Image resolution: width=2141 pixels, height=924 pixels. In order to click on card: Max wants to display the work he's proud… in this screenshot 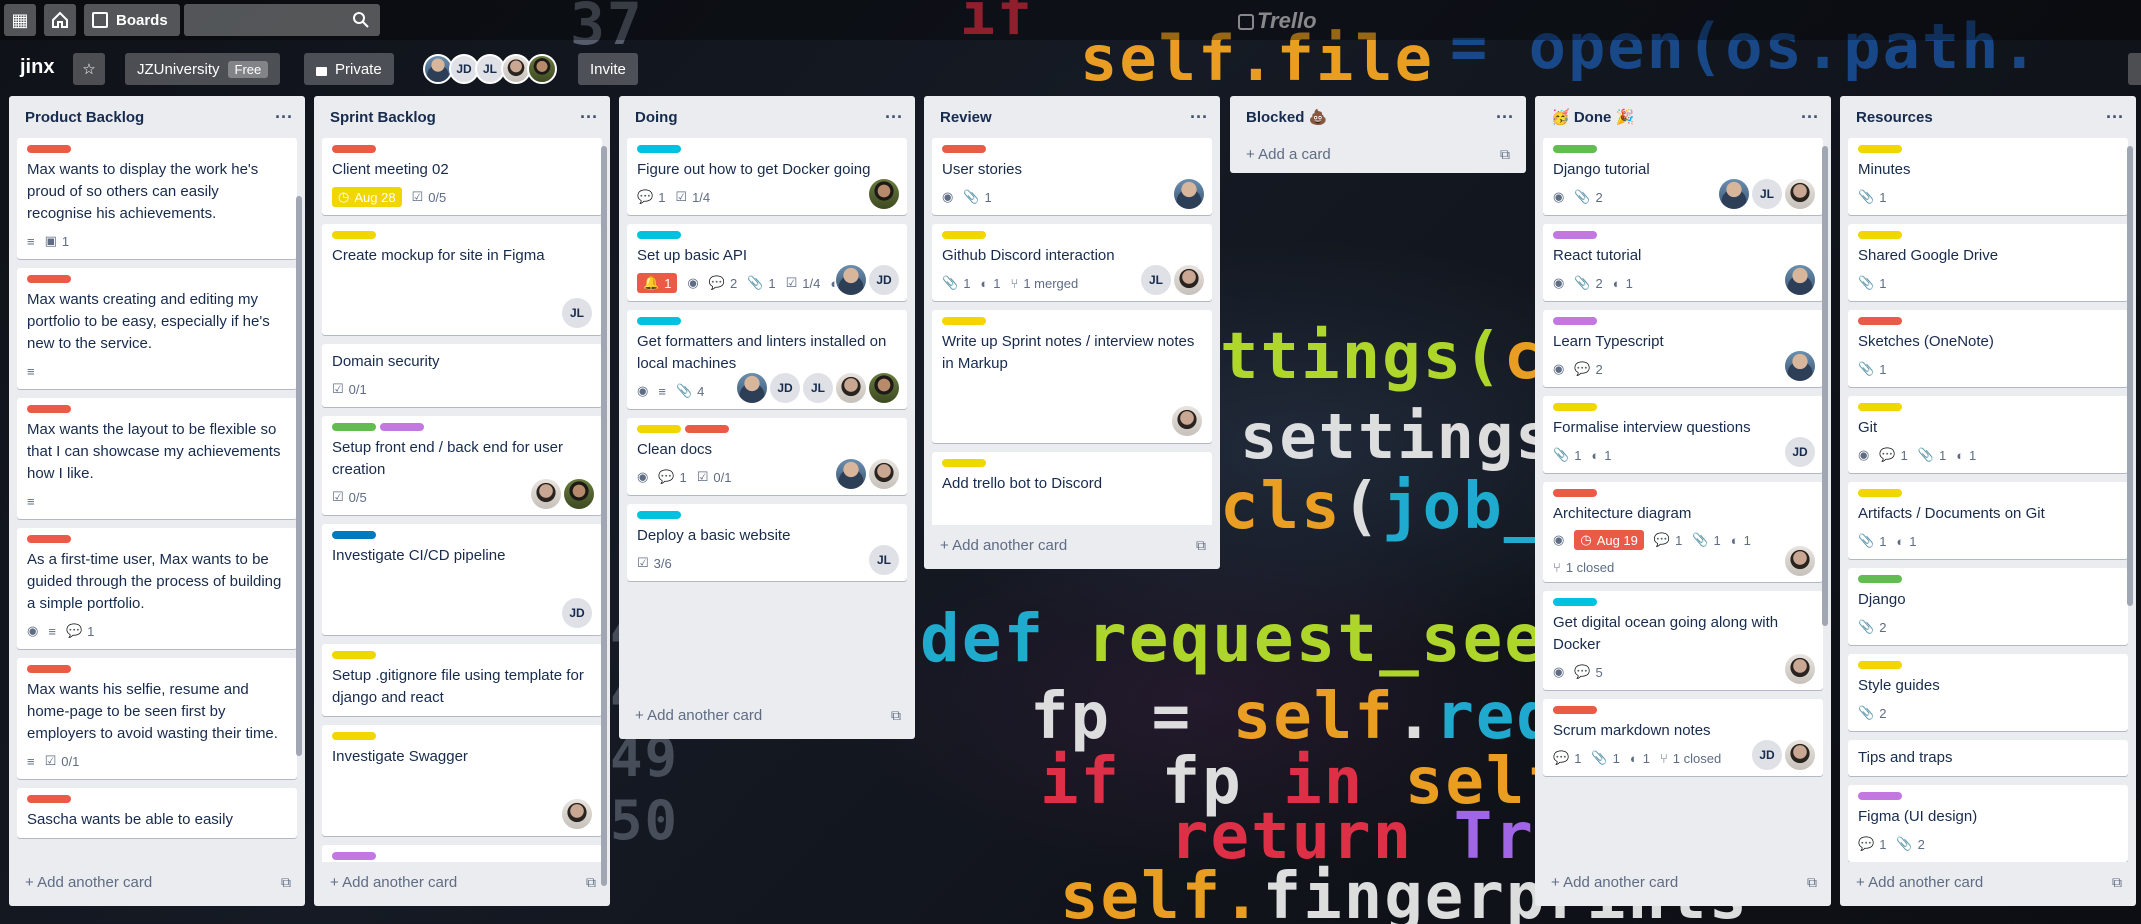, I will do `click(157, 198)`.